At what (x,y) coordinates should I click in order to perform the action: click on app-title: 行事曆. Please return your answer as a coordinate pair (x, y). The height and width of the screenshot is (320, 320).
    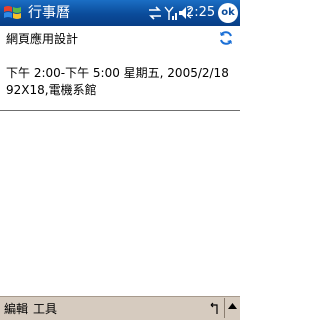
    Looking at the image, I should click on (49, 13).